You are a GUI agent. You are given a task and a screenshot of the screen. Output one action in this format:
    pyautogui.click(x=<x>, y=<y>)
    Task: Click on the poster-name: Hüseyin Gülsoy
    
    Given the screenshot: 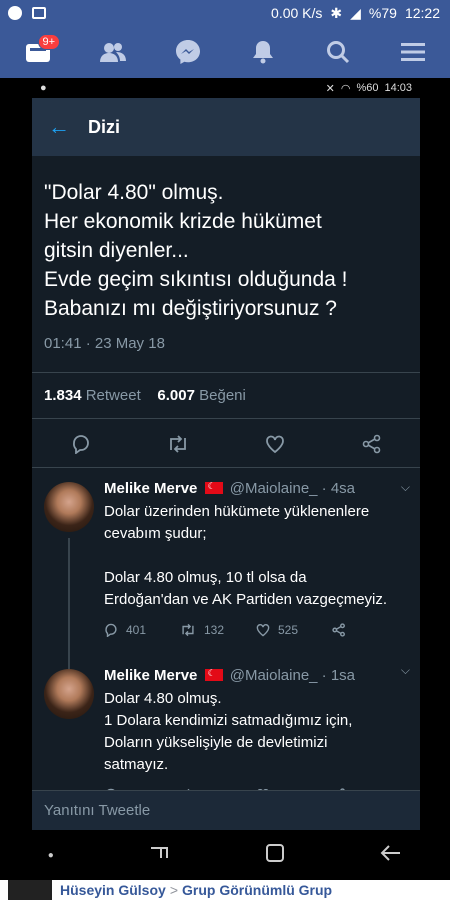 What is the action you would take?
    pyautogui.click(x=113, y=890)
    